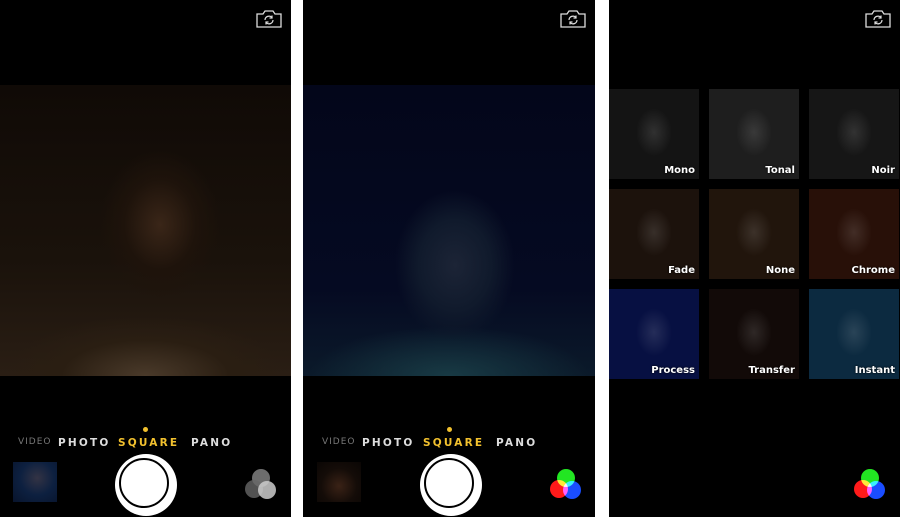  I want to click on filter-label: Fade, so click(681, 270).